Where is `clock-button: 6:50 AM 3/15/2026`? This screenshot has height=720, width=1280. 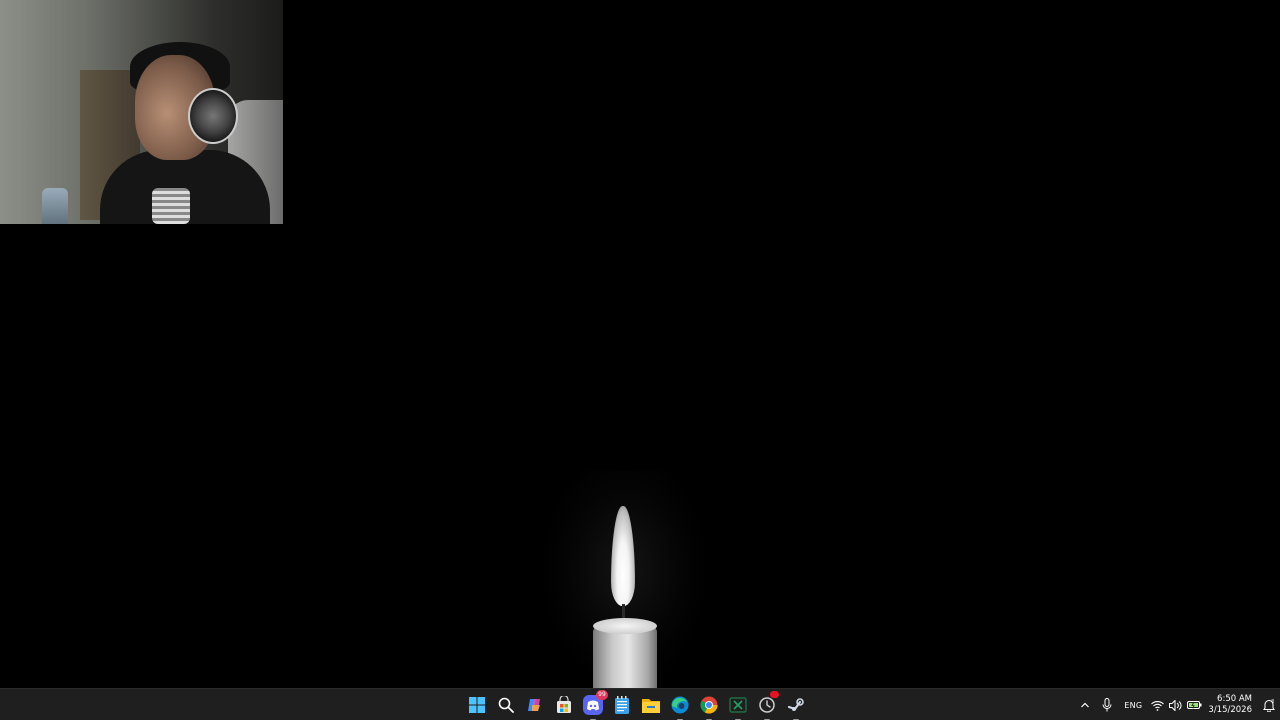 clock-button: 6:50 AM 3/15/2026 is located at coordinates (1231, 704).